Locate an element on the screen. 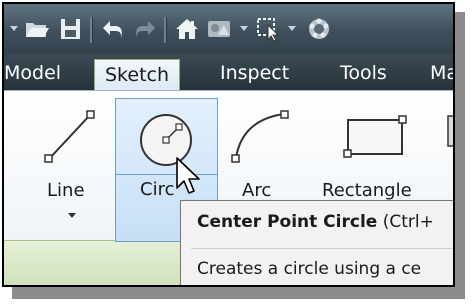 The image size is (473, 307). home-icon is located at coordinates (187, 29).